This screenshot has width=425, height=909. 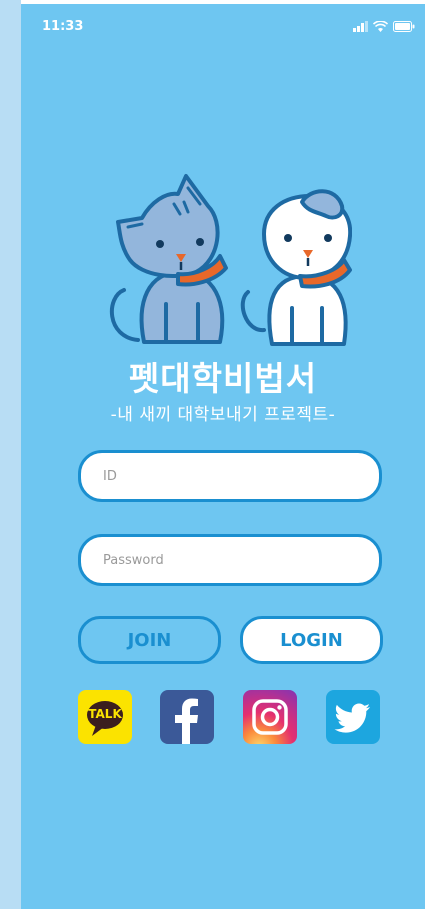 What do you see at coordinates (223, 415) in the screenshot?
I see `app-subtitle: -내 새끼 대학보내기 프로젝트-` at bounding box center [223, 415].